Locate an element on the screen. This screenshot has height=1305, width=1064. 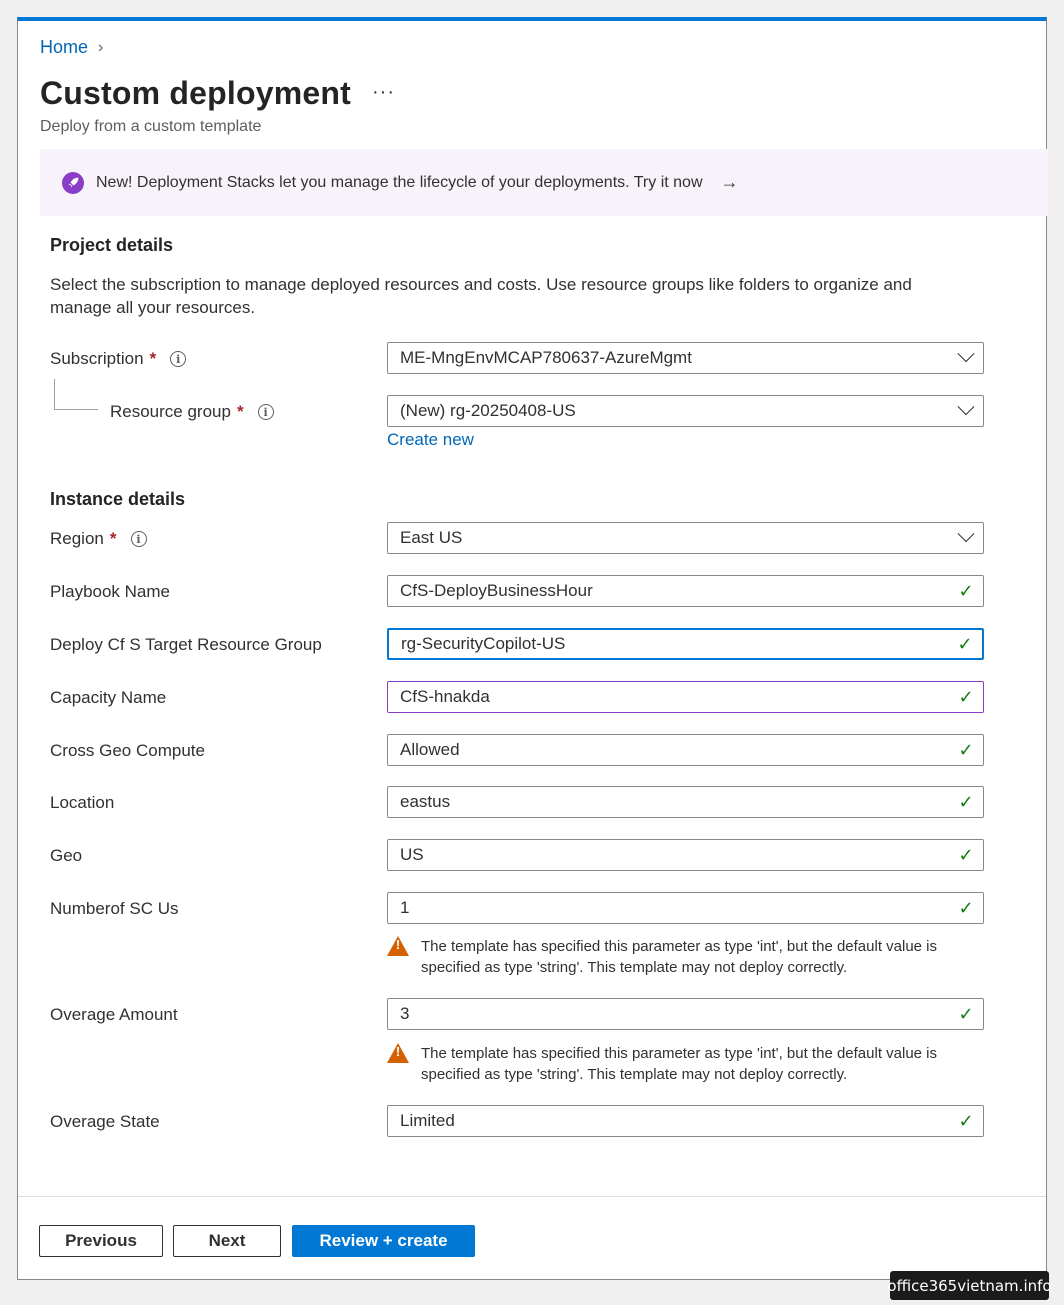
watermark: office365vietnam.info is located at coordinates (969, 1285).